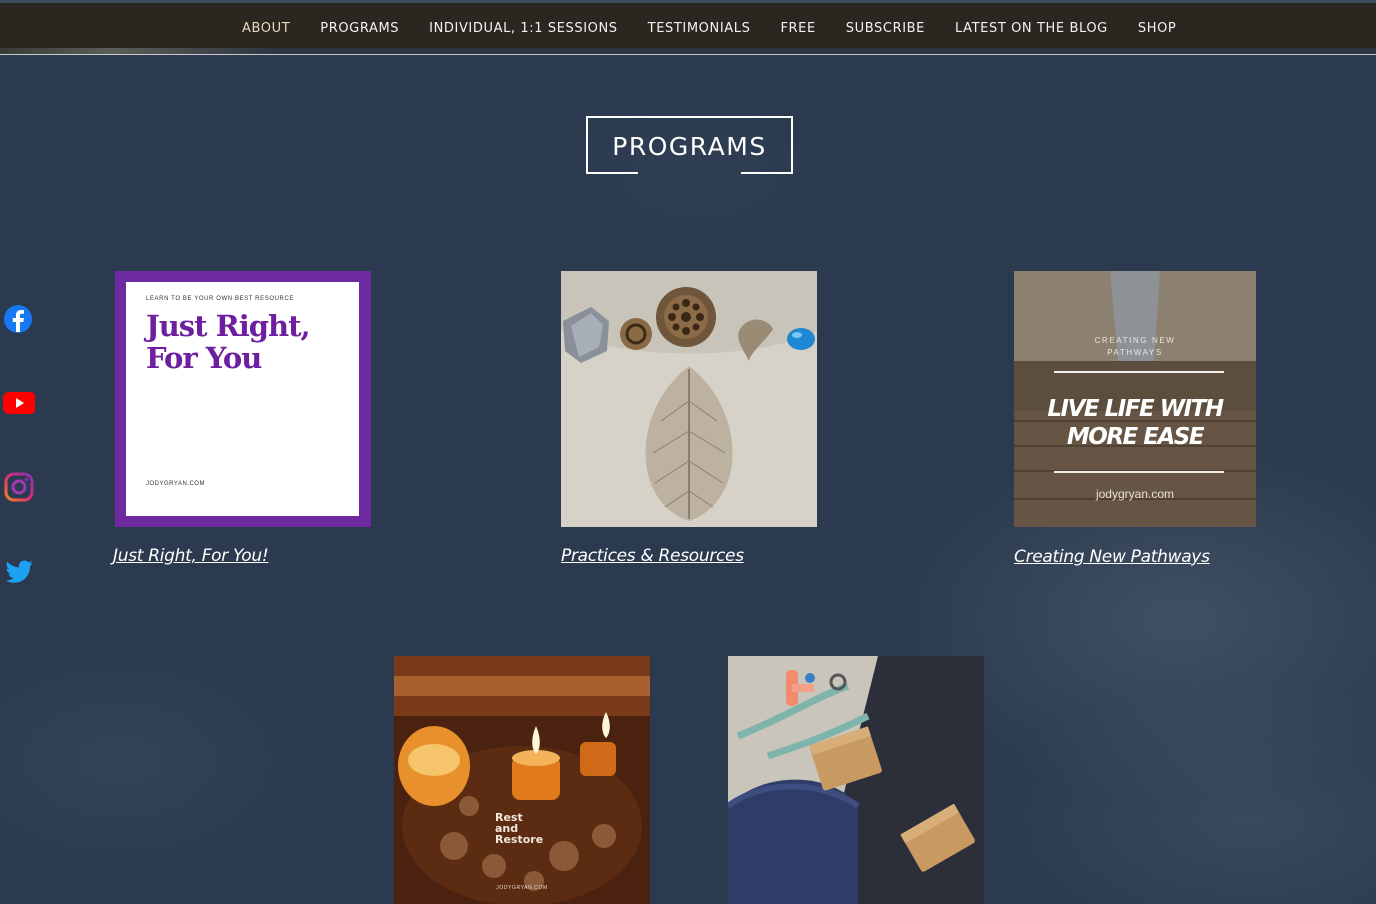  What do you see at coordinates (523, 28) in the screenshot?
I see `nav-item-individual-sessions: INDIVIDUAL, 1:1 SESSIONS` at bounding box center [523, 28].